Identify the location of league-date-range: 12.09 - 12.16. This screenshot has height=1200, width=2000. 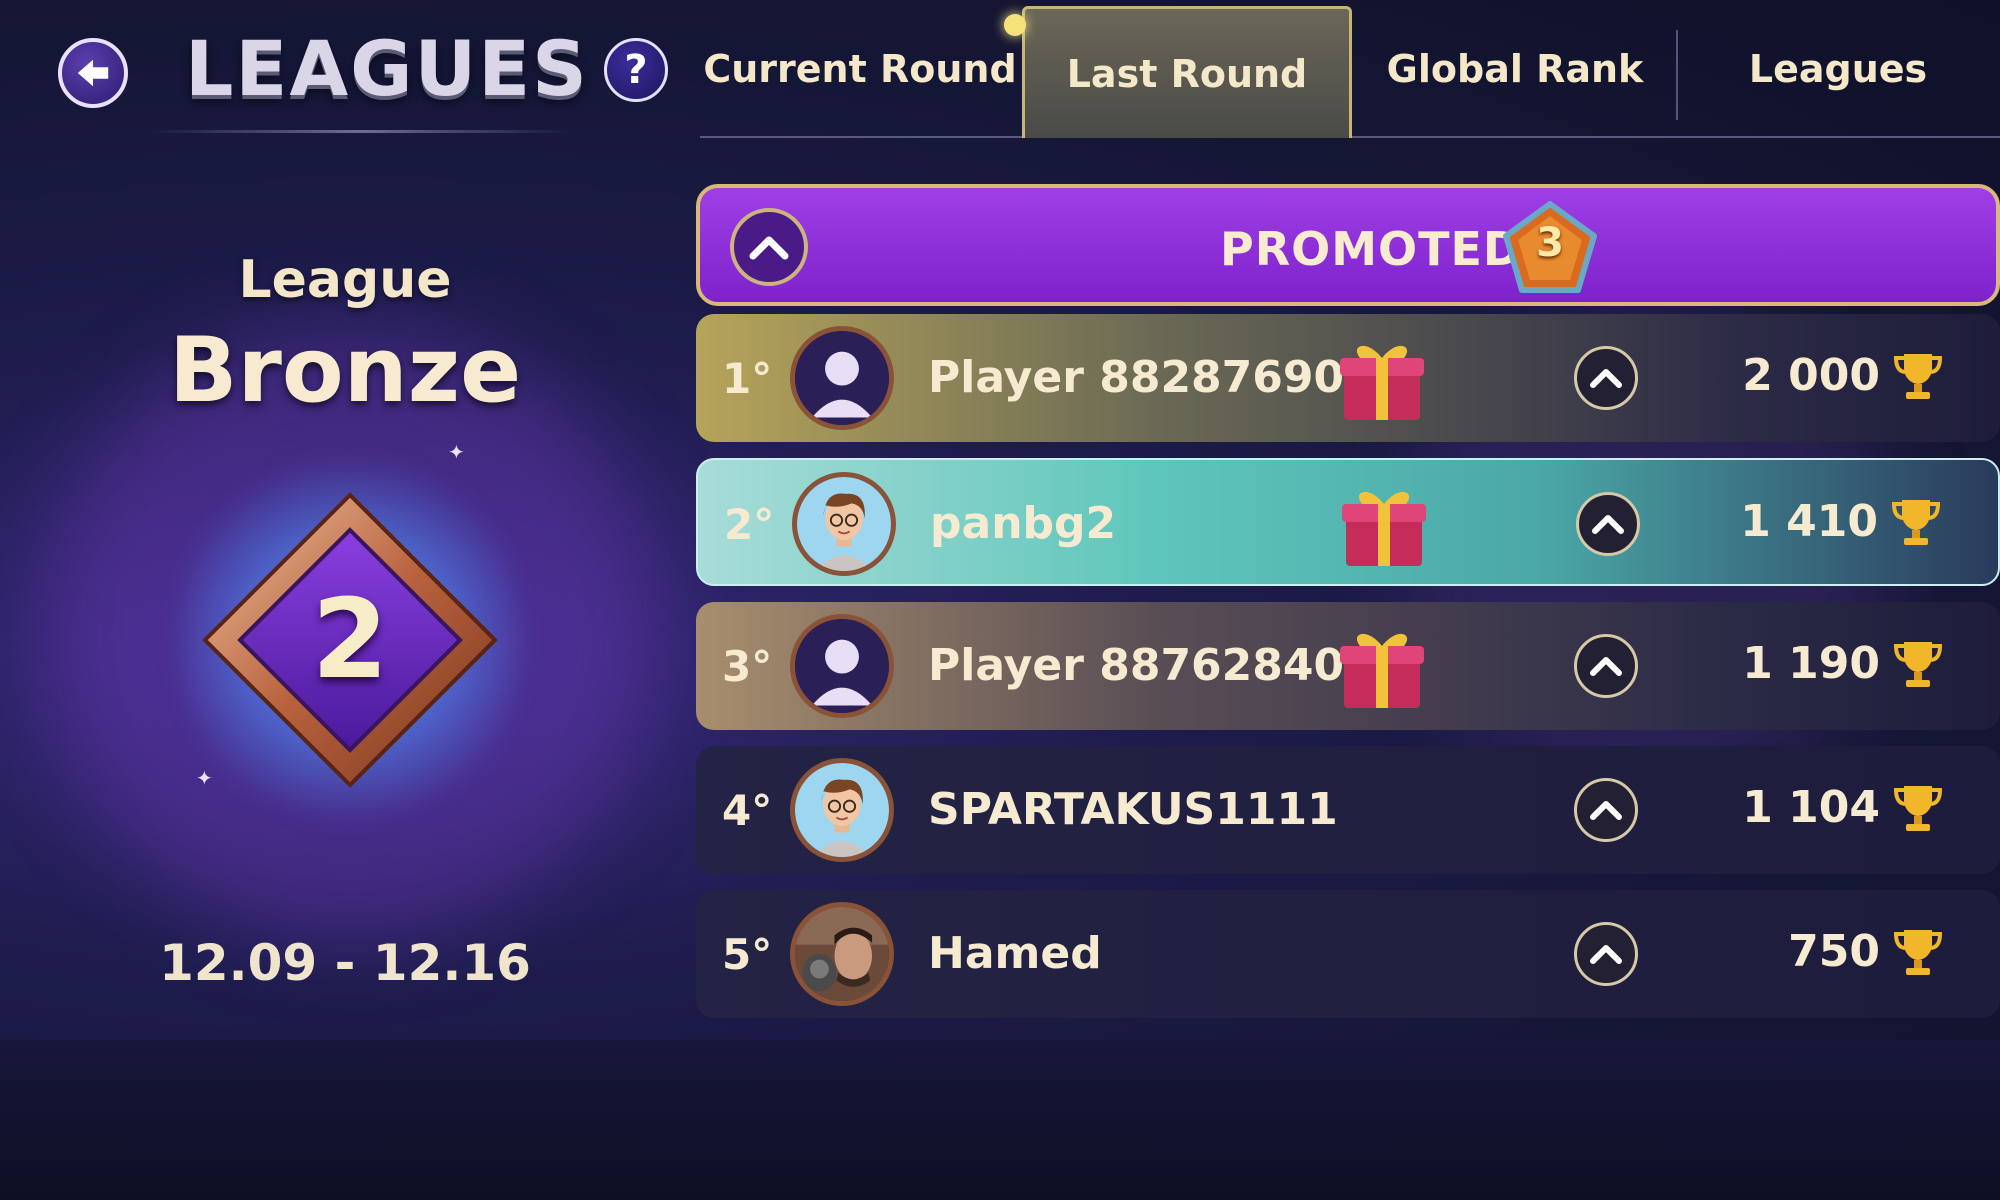
(345, 963).